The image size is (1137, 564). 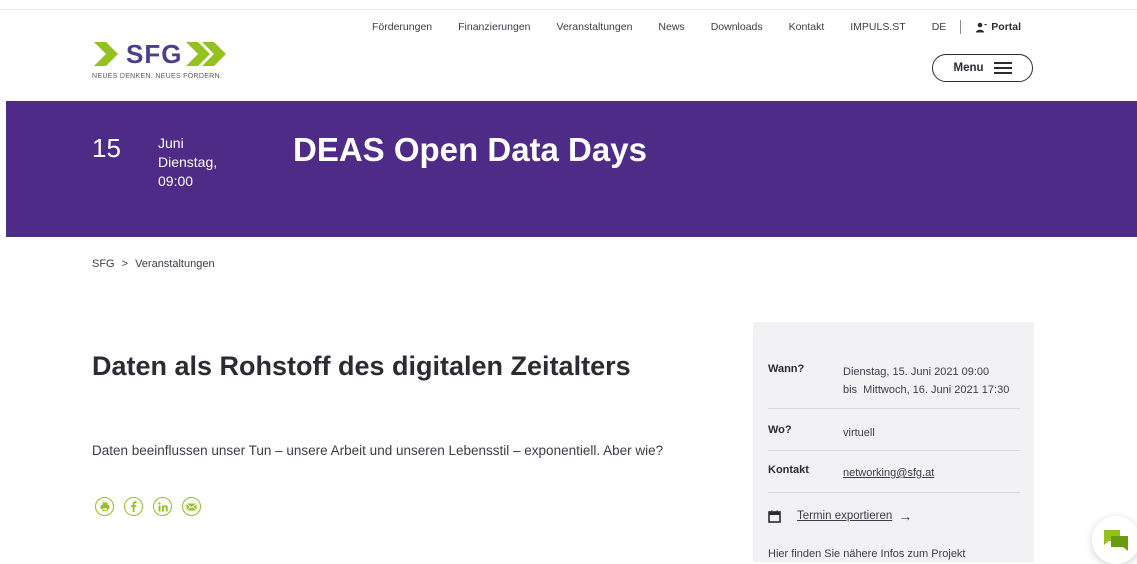 I want to click on top-divider, so click(x=568, y=9).